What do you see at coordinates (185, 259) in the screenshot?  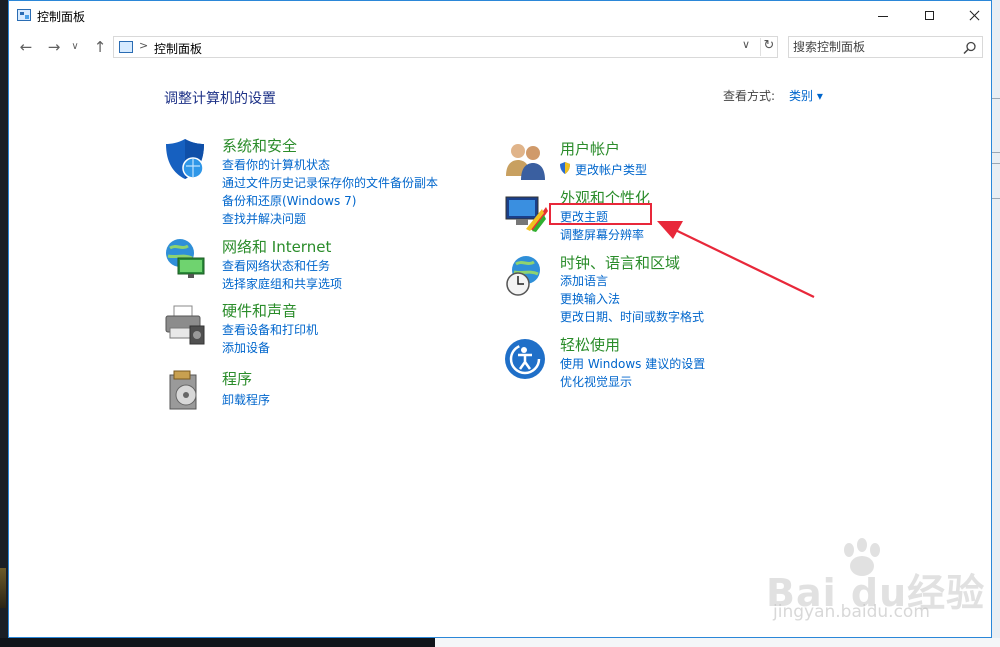 I see `network-globe-icon` at bounding box center [185, 259].